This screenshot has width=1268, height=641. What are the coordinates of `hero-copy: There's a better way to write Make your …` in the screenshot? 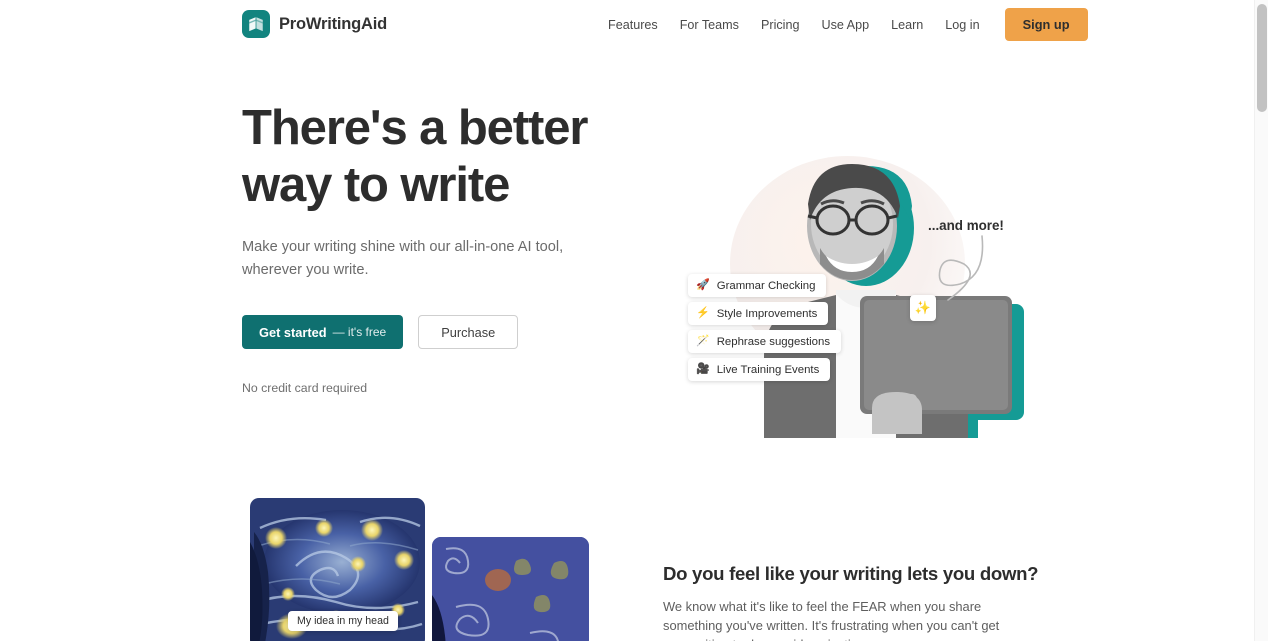 It's located at (442, 247).